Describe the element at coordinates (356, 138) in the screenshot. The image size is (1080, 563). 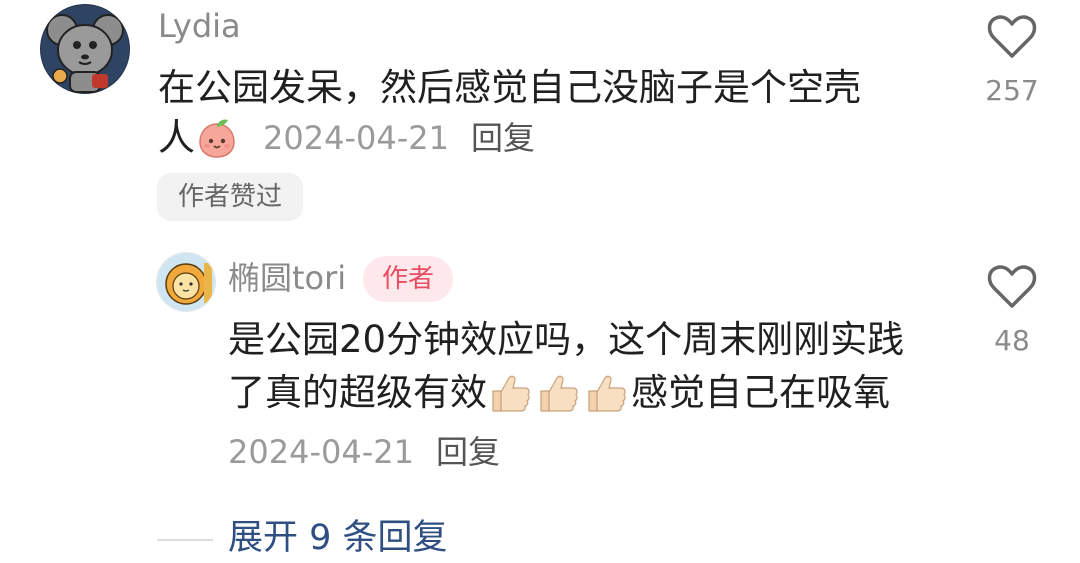
I see `comment-date: 2024-04-21` at that location.